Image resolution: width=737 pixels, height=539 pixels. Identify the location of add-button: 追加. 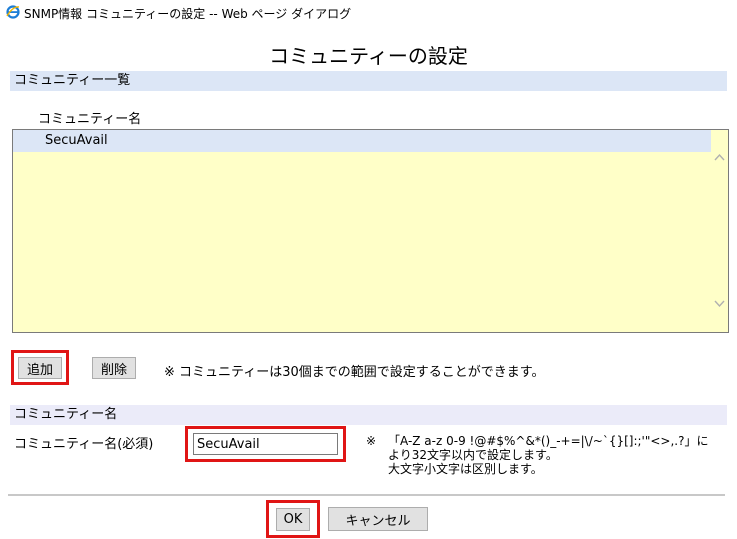
(40, 368).